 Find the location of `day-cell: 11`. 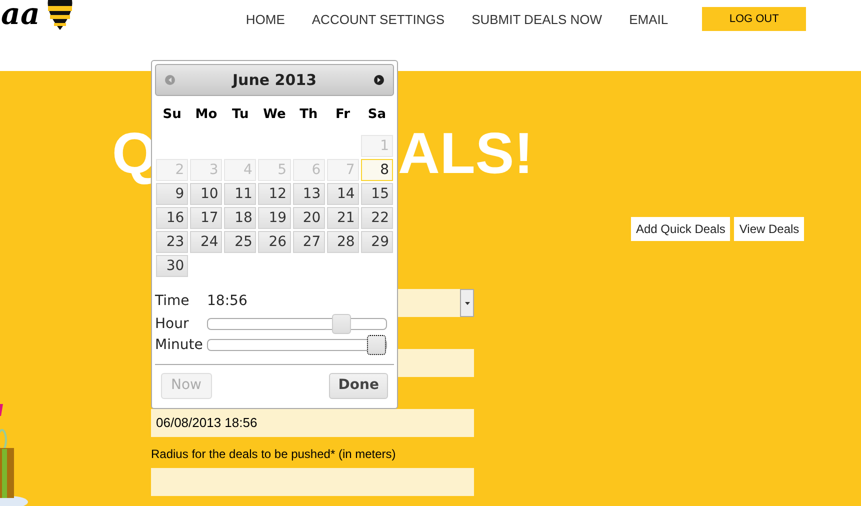

day-cell: 11 is located at coordinates (240, 193).